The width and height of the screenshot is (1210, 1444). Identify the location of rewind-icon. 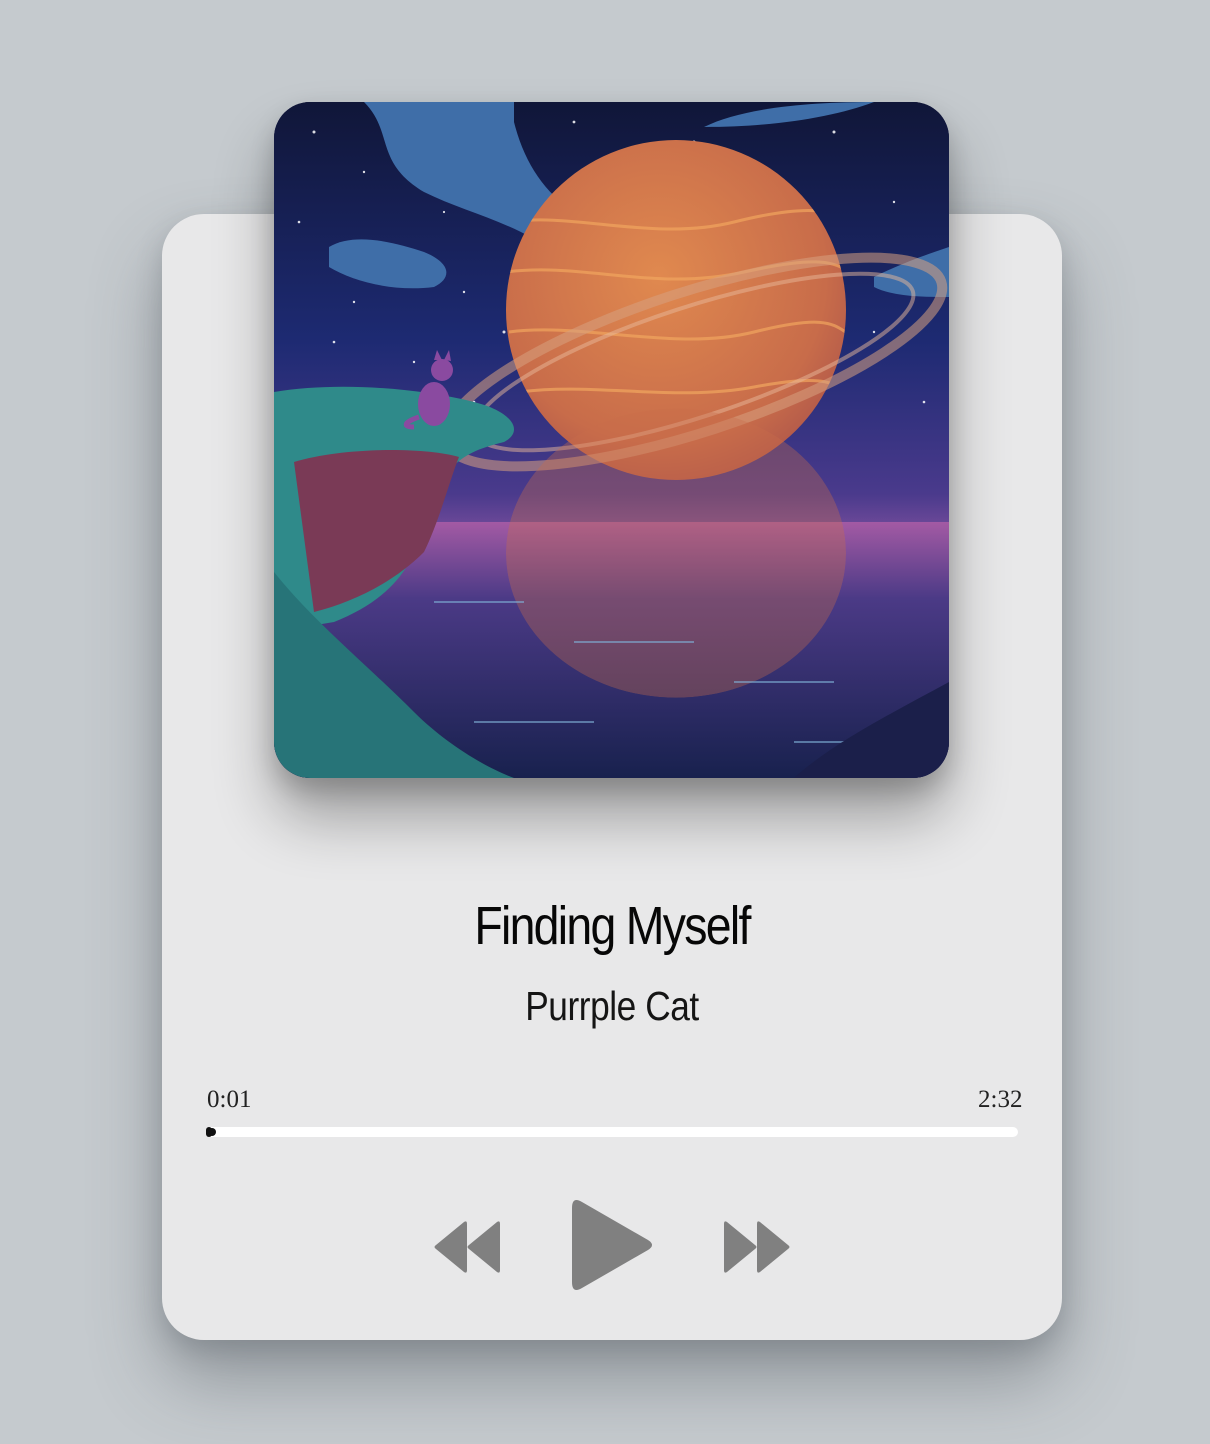
(467, 1247).